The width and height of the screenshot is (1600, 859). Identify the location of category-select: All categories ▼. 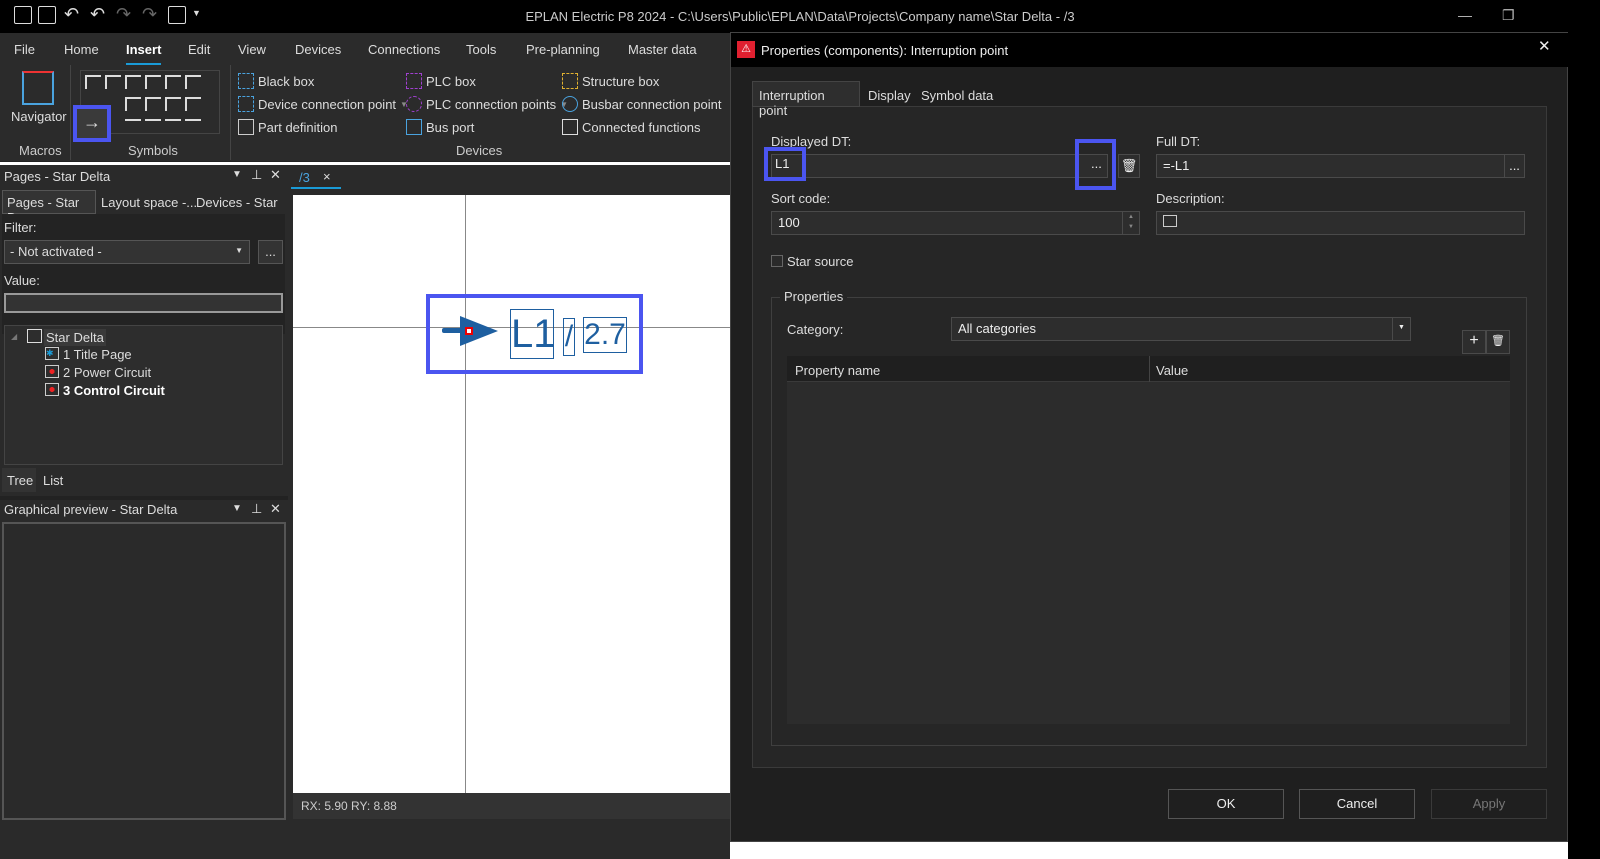
(1181, 329).